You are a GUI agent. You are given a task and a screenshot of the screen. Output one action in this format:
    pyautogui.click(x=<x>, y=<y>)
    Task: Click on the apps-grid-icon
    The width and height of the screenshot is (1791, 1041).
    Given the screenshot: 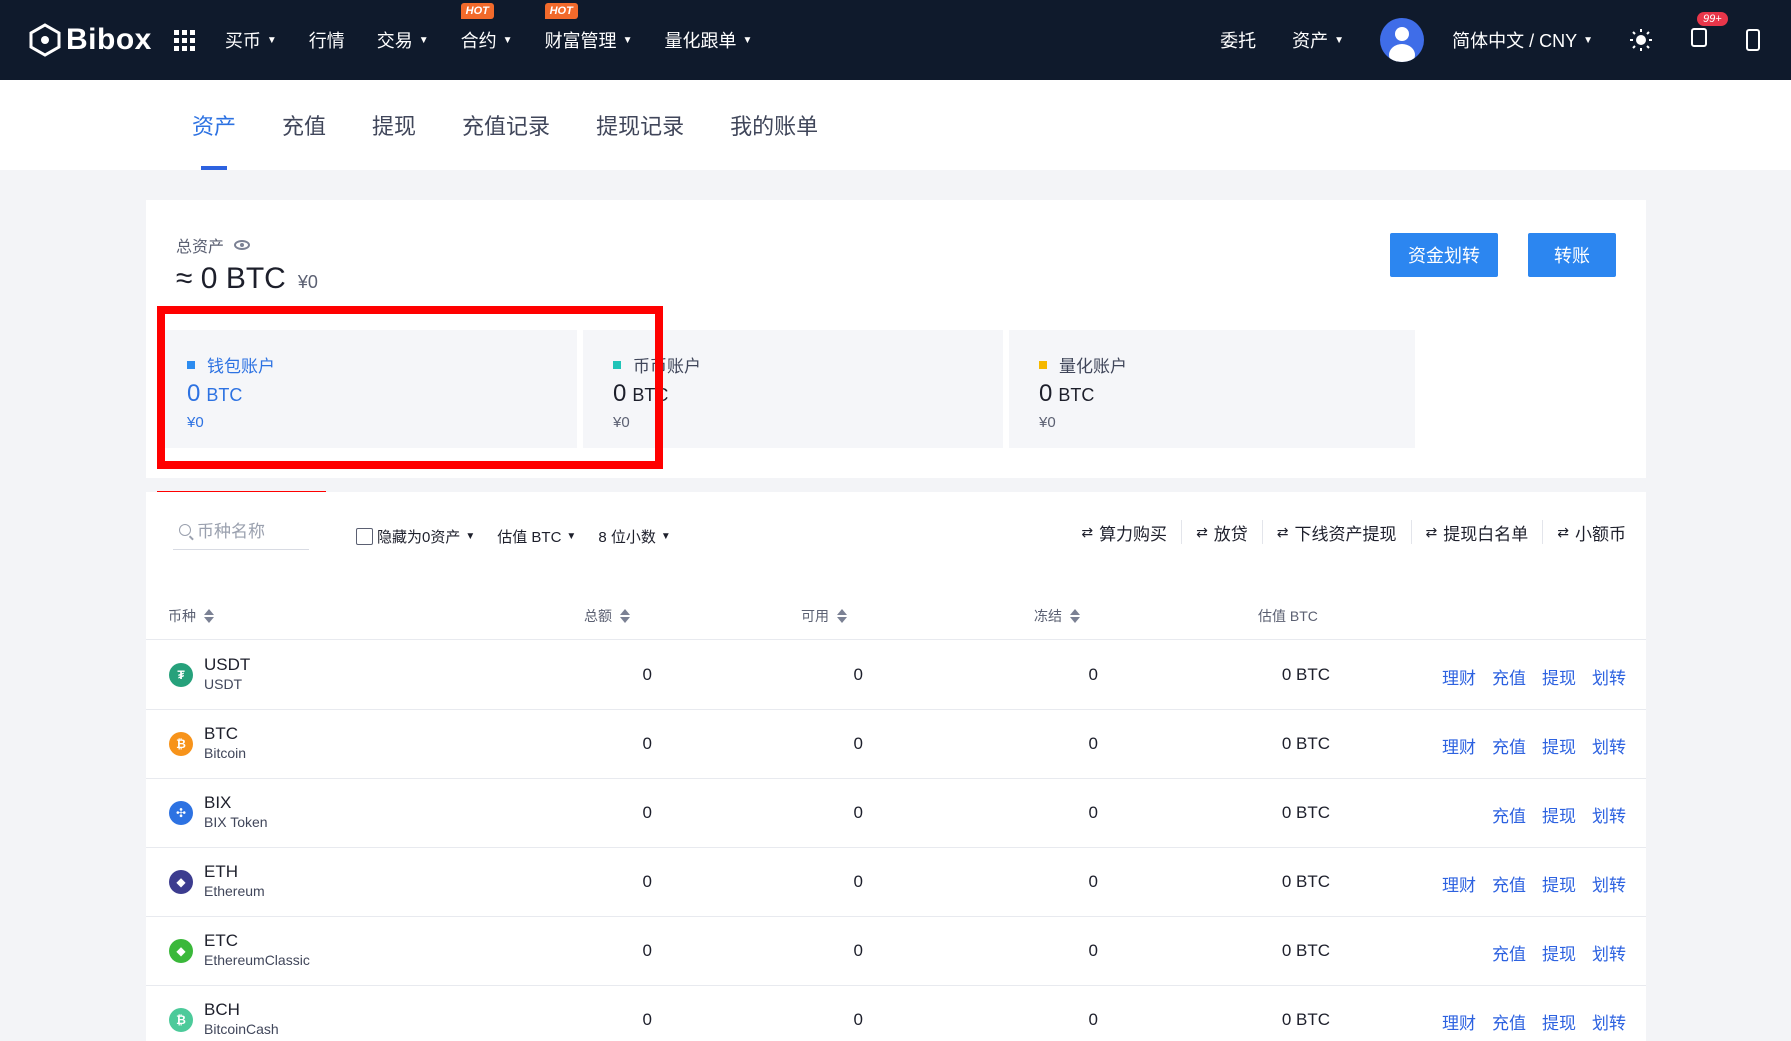 What is the action you would take?
    pyautogui.click(x=184, y=40)
    